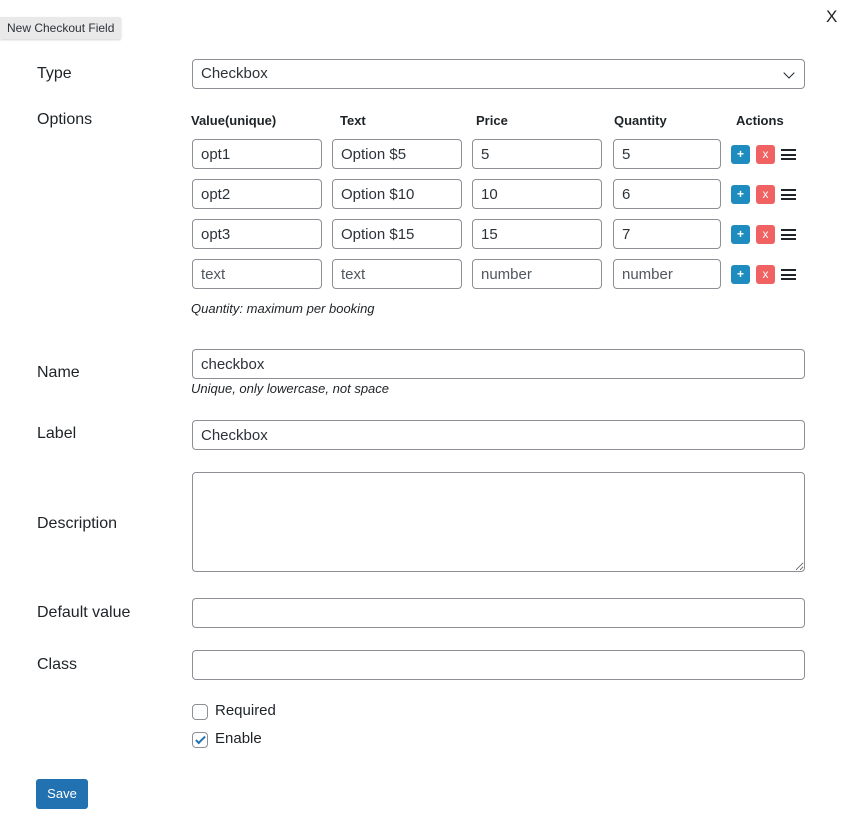 The height and width of the screenshot is (824, 845). Describe the element at coordinates (238, 738) in the screenshot. I see `enable-label: Enable` at that location.